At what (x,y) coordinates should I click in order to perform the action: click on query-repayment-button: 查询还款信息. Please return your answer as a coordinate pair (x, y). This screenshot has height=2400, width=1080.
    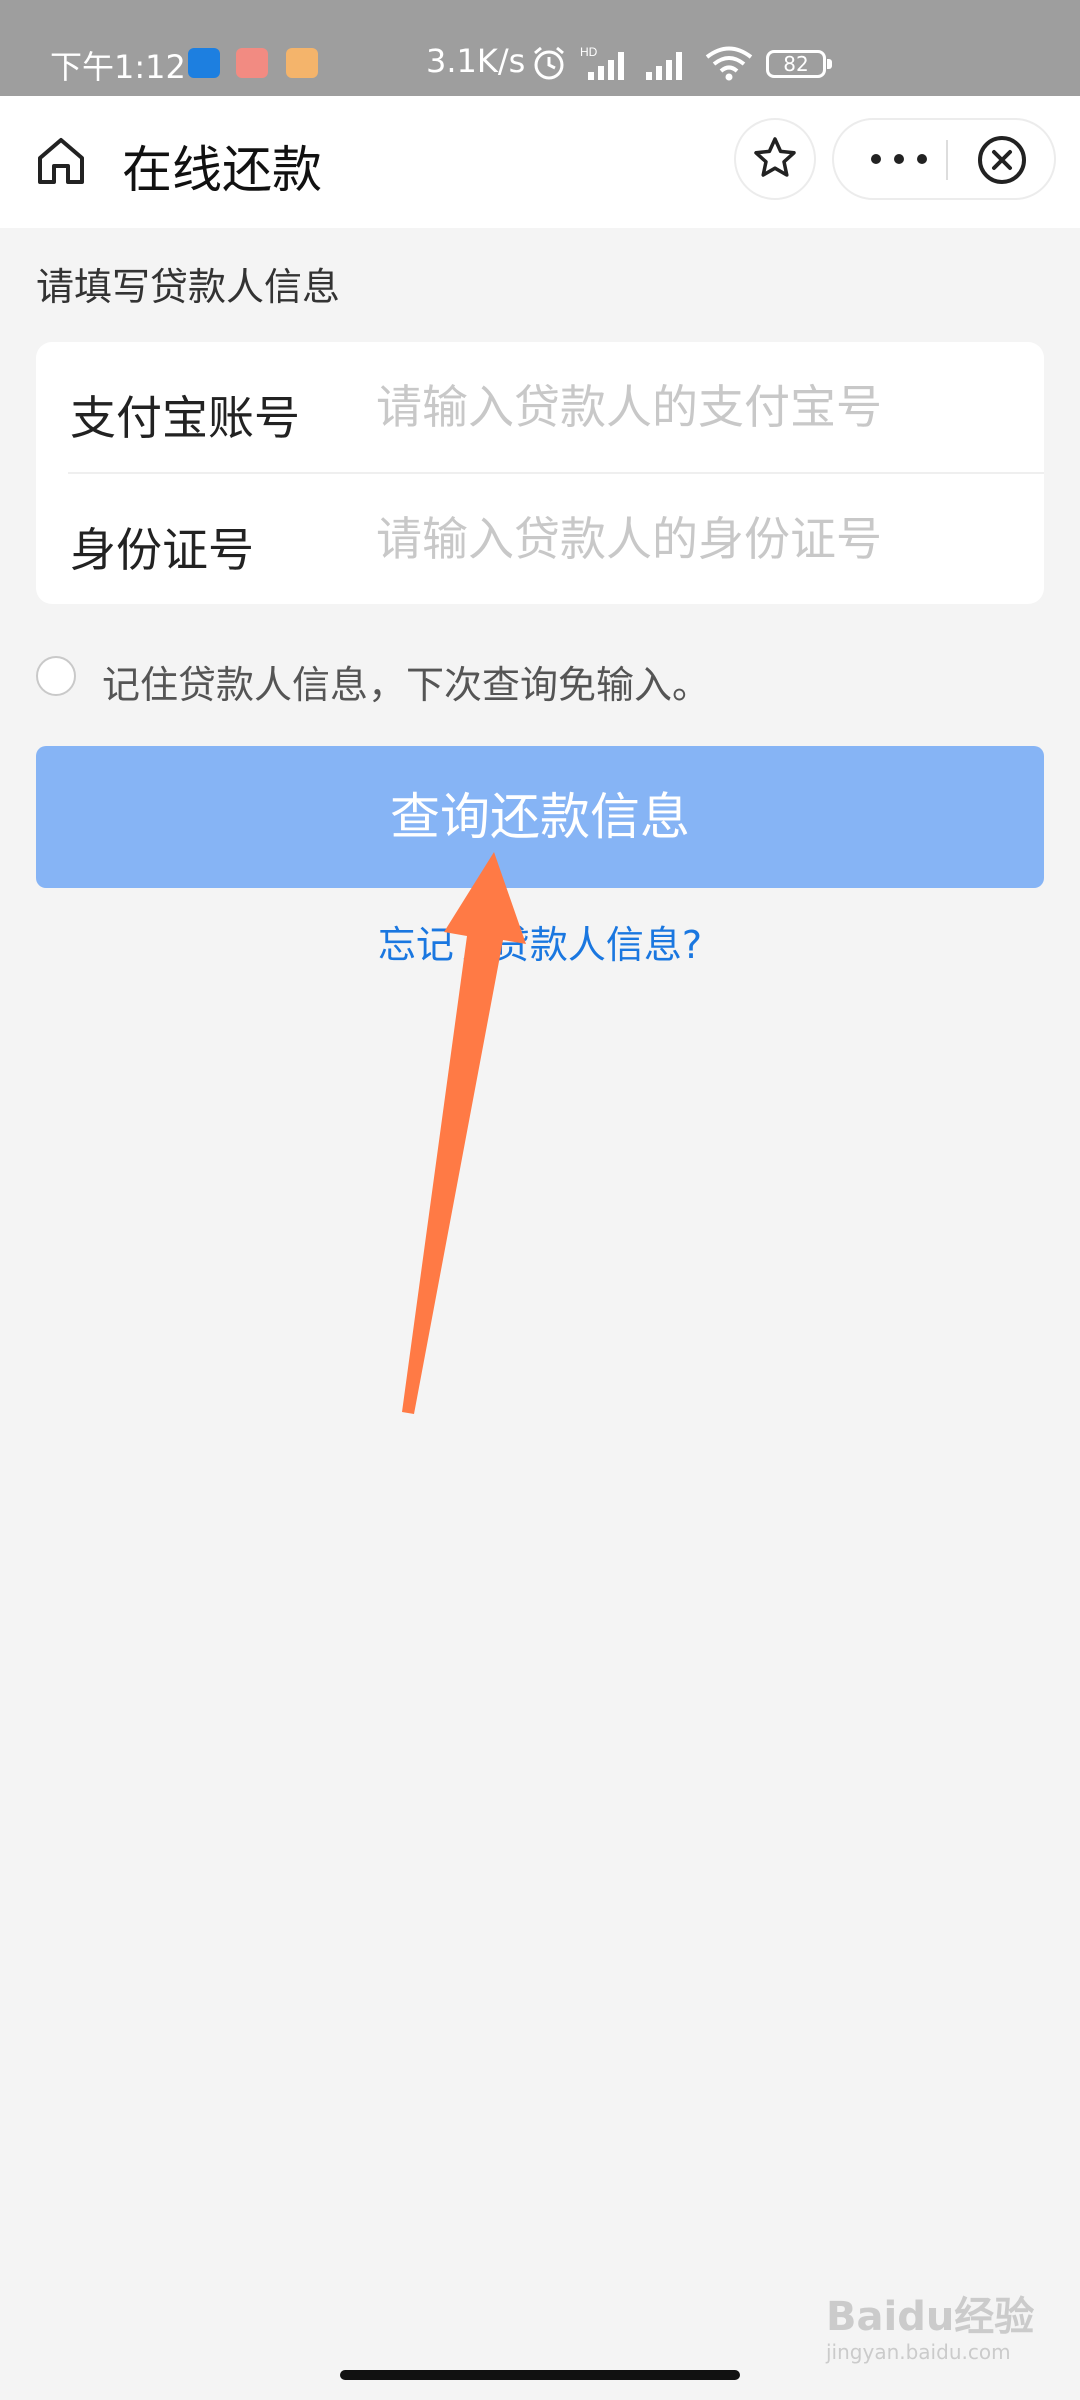
    Looking at the image, I should click on (540, 817).